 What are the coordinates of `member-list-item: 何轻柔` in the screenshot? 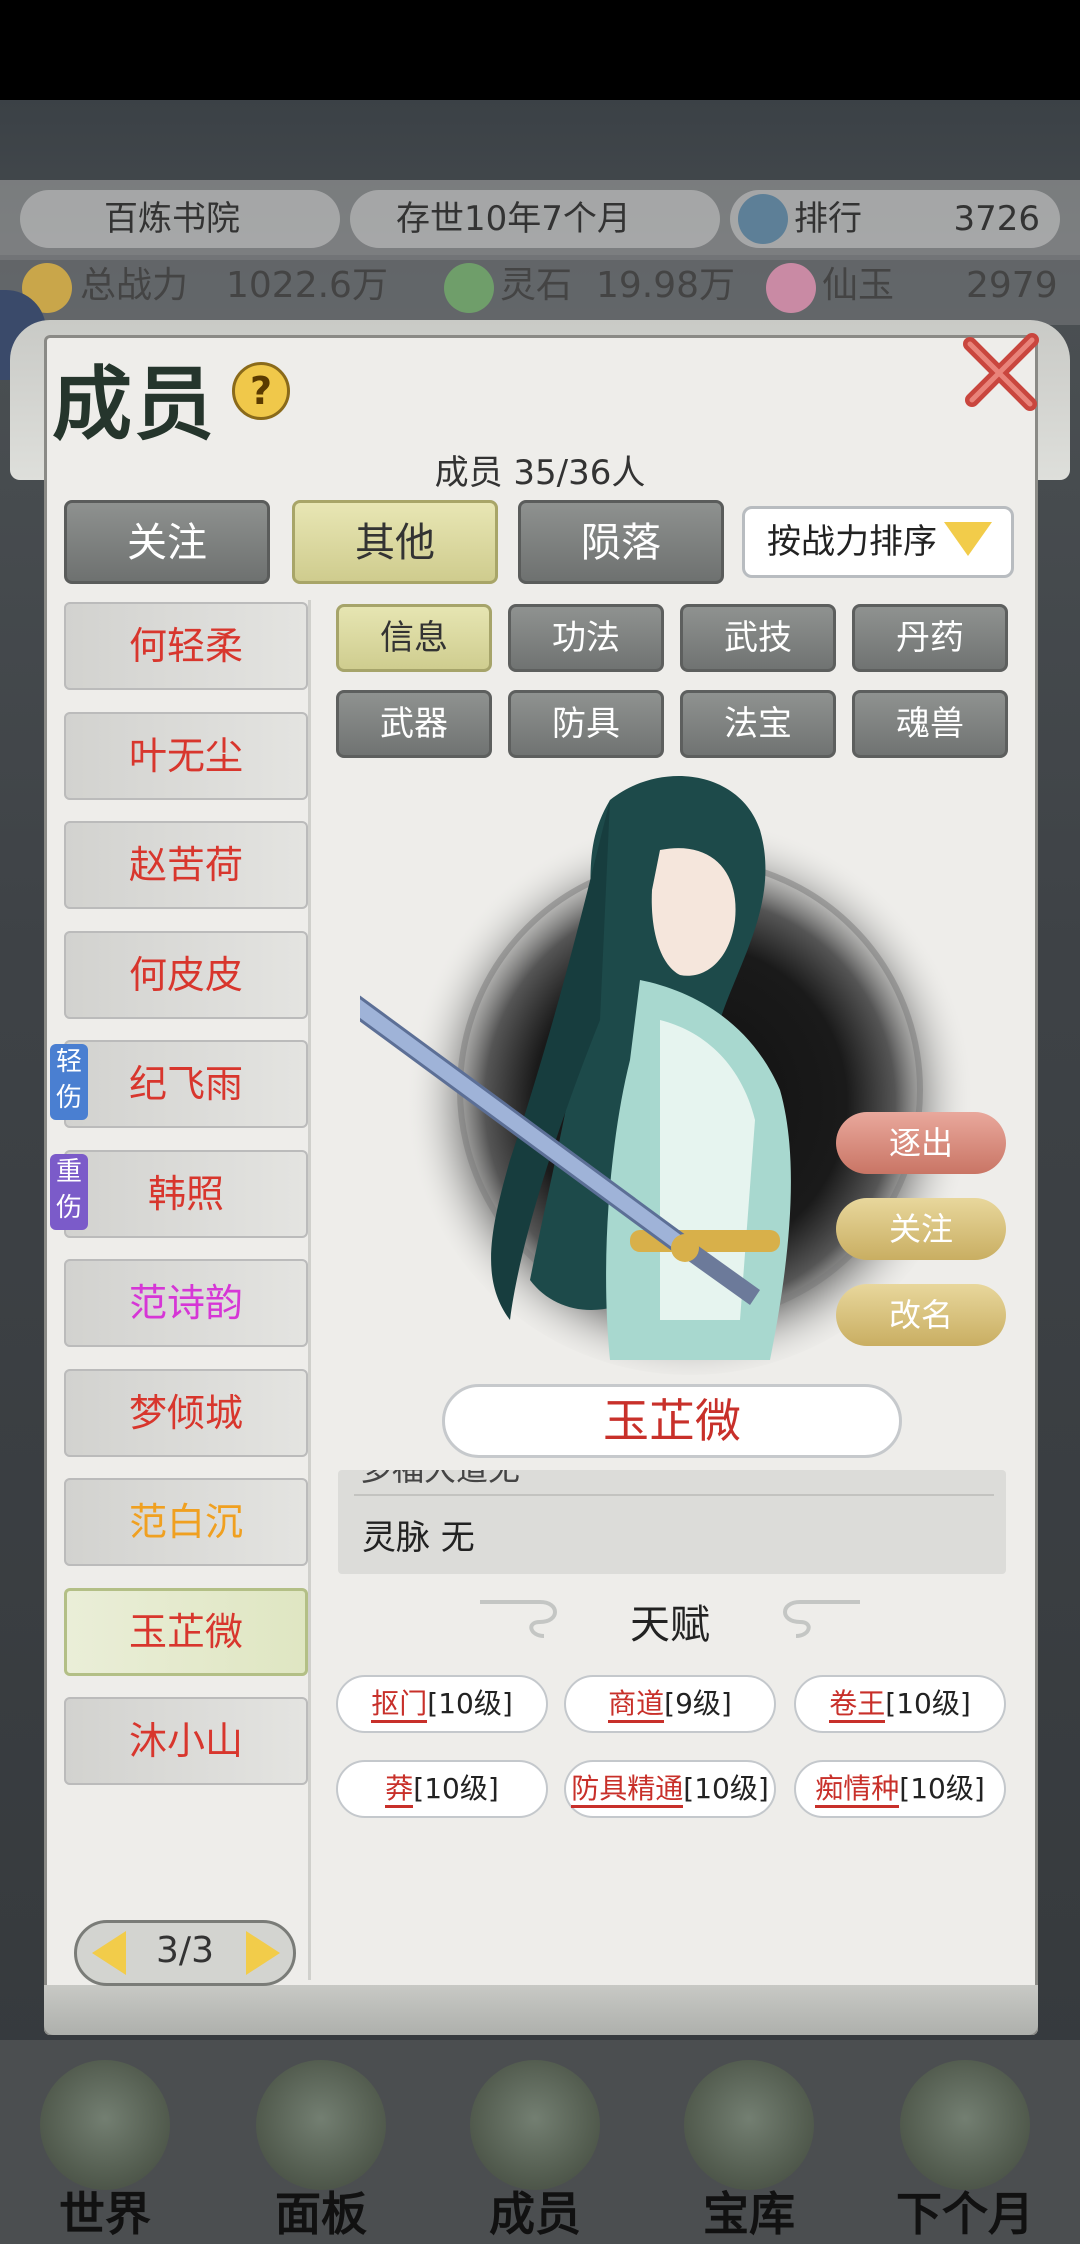 It's located at (186, 646).